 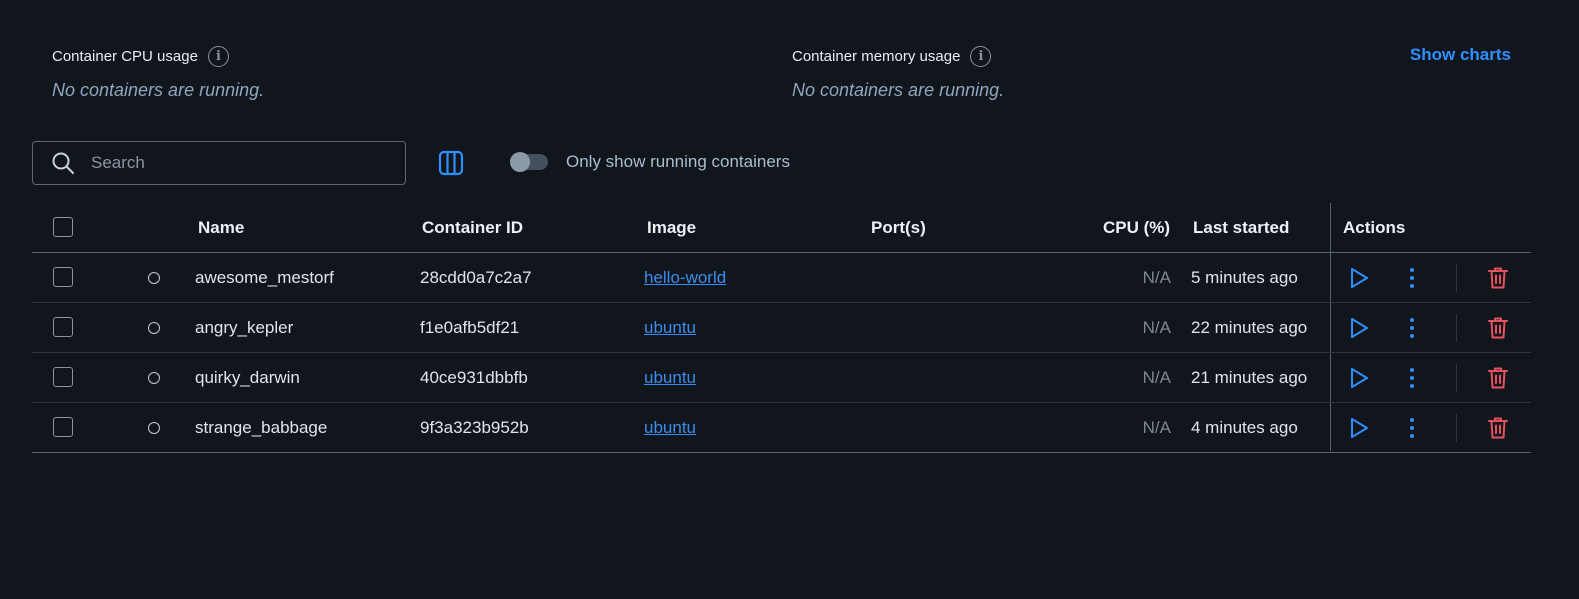 What do you see at coordinates (1244, 427) in the screenshot?
I see `last-started: 4 minutes ago` at bounding box center [1244, 427].